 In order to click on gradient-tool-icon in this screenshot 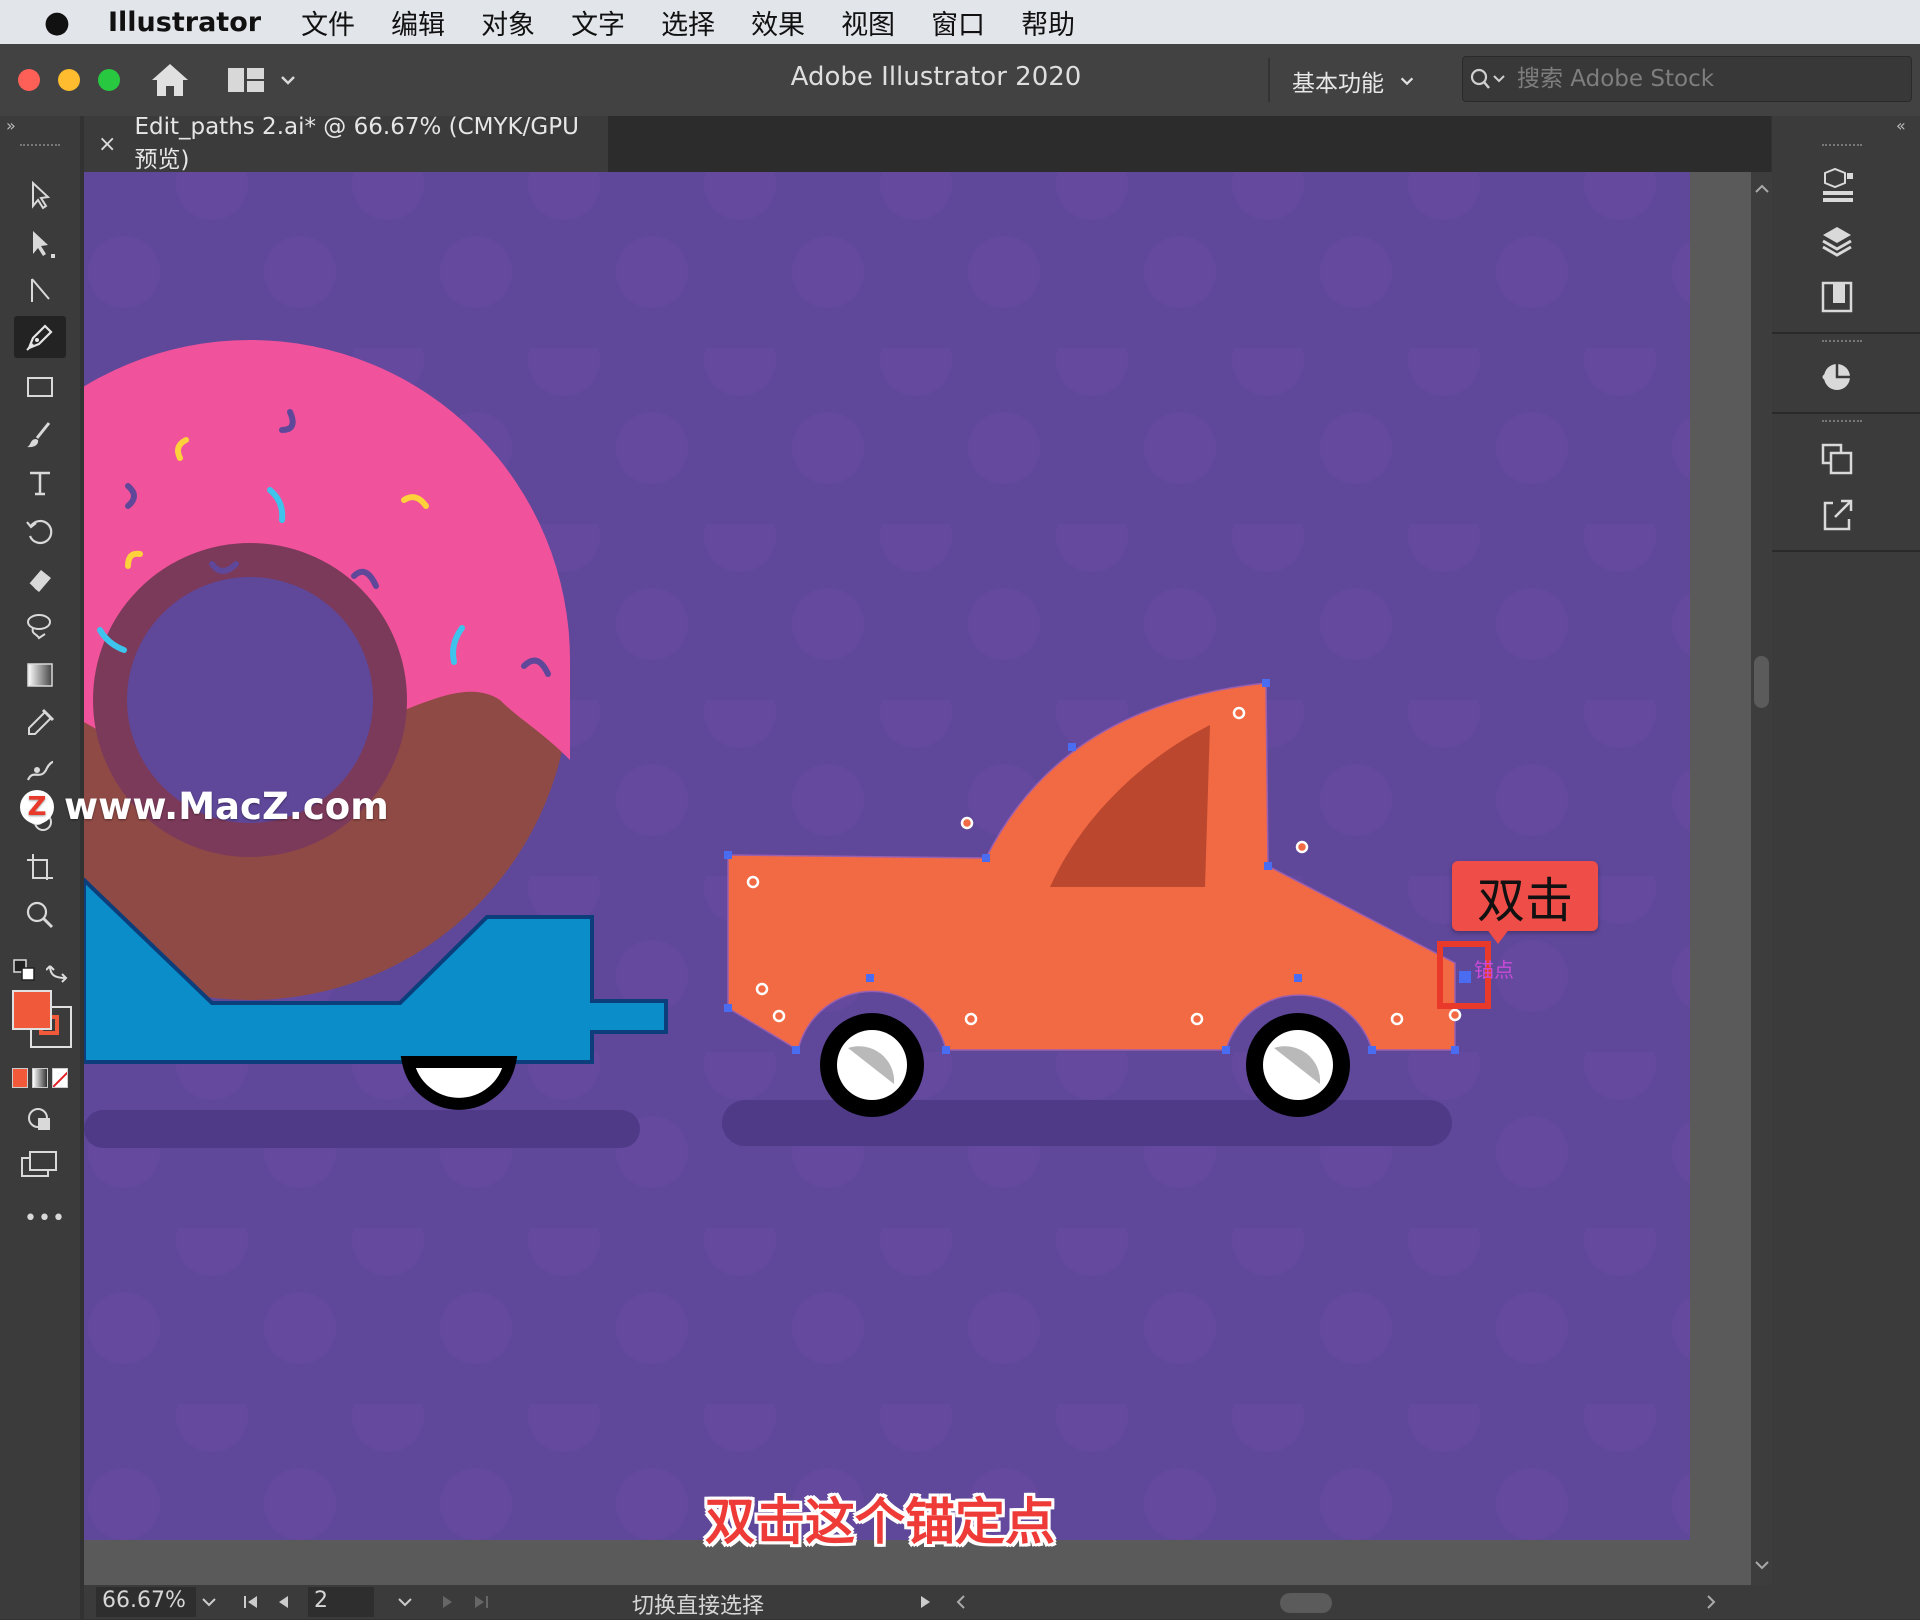, I will do `click(40, 675)`.